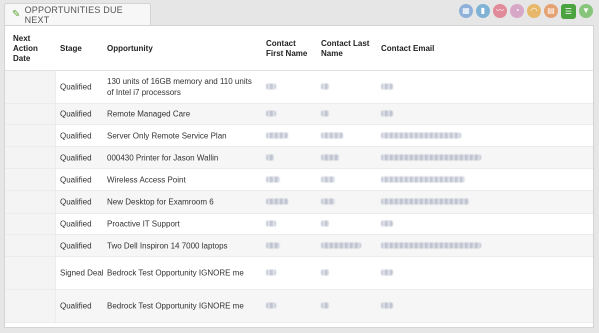 This screenshot has width=599, height=333. What do you see at coordinates (517, 11) in the screenshot?
I see `pie-chart-icon: ◔` at bounding box center [517, 11].